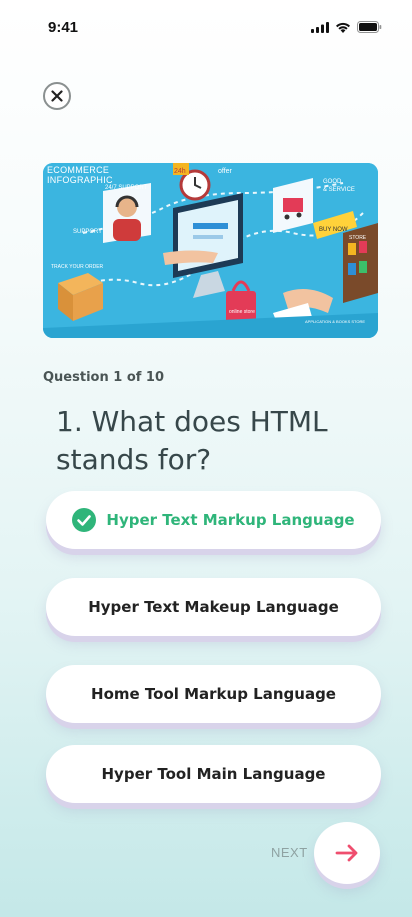 This screenshot has width=412, height=917. I want to click on answer-label: Hyper Text Makeup Language, so click(213, 607).